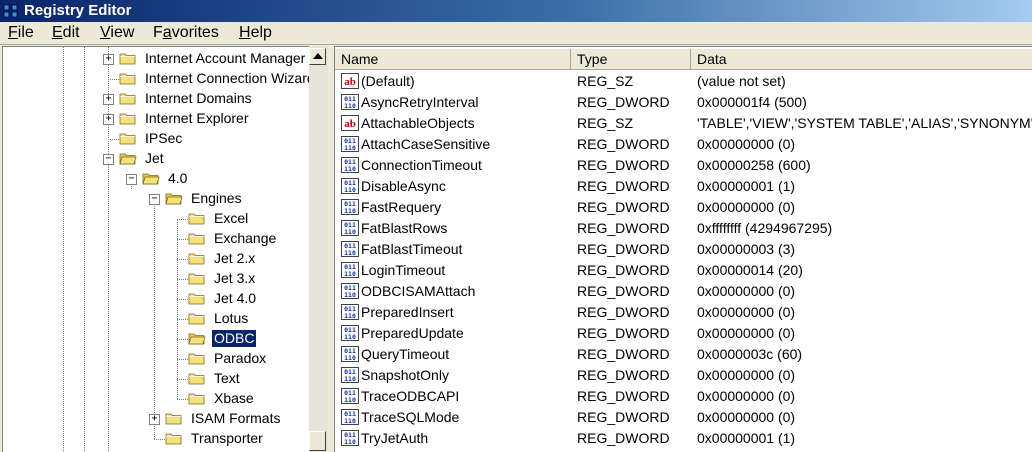 Image resolution: width=1032 pixels, height=452 pixels. What do you see at coordinates (156, 79) in the screenshot?
I see `tree-node: Internet Connection Wizard` at bounding box center [156, 79].